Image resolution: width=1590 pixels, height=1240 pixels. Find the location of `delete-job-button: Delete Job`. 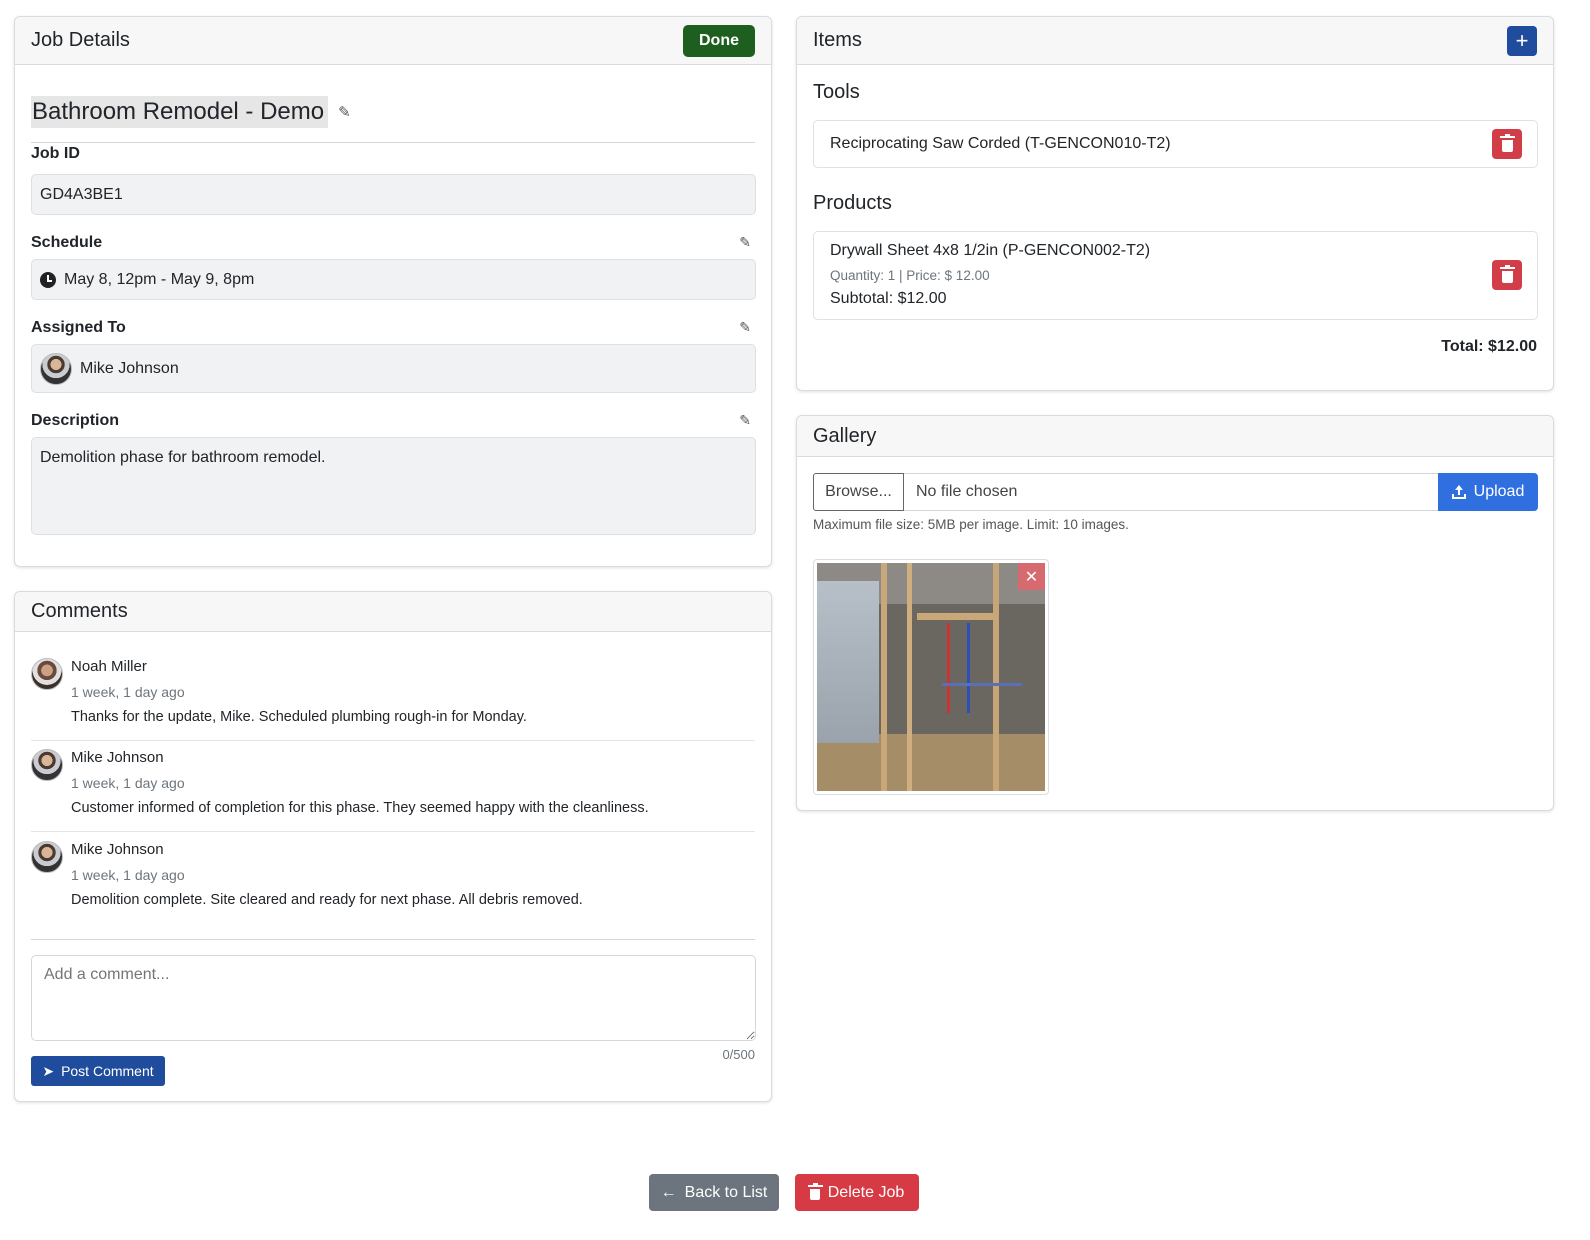

delete-job-button: Delete Job is located at coordinates (857, 1192).